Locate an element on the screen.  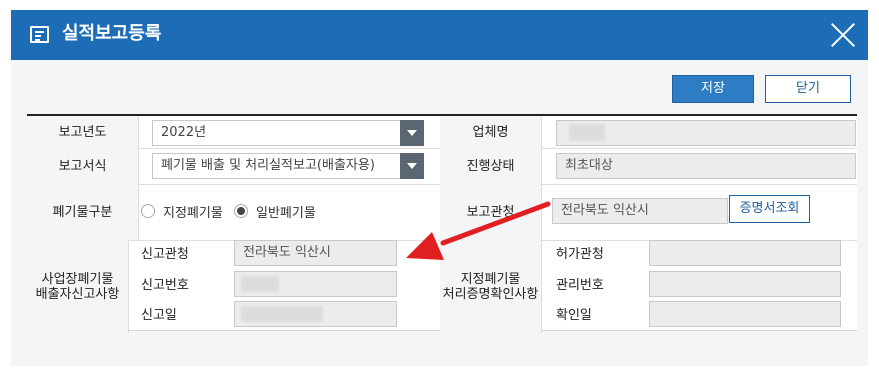
report-authority-field: 전라북도 익산시 is located at coordinates (640, 211).